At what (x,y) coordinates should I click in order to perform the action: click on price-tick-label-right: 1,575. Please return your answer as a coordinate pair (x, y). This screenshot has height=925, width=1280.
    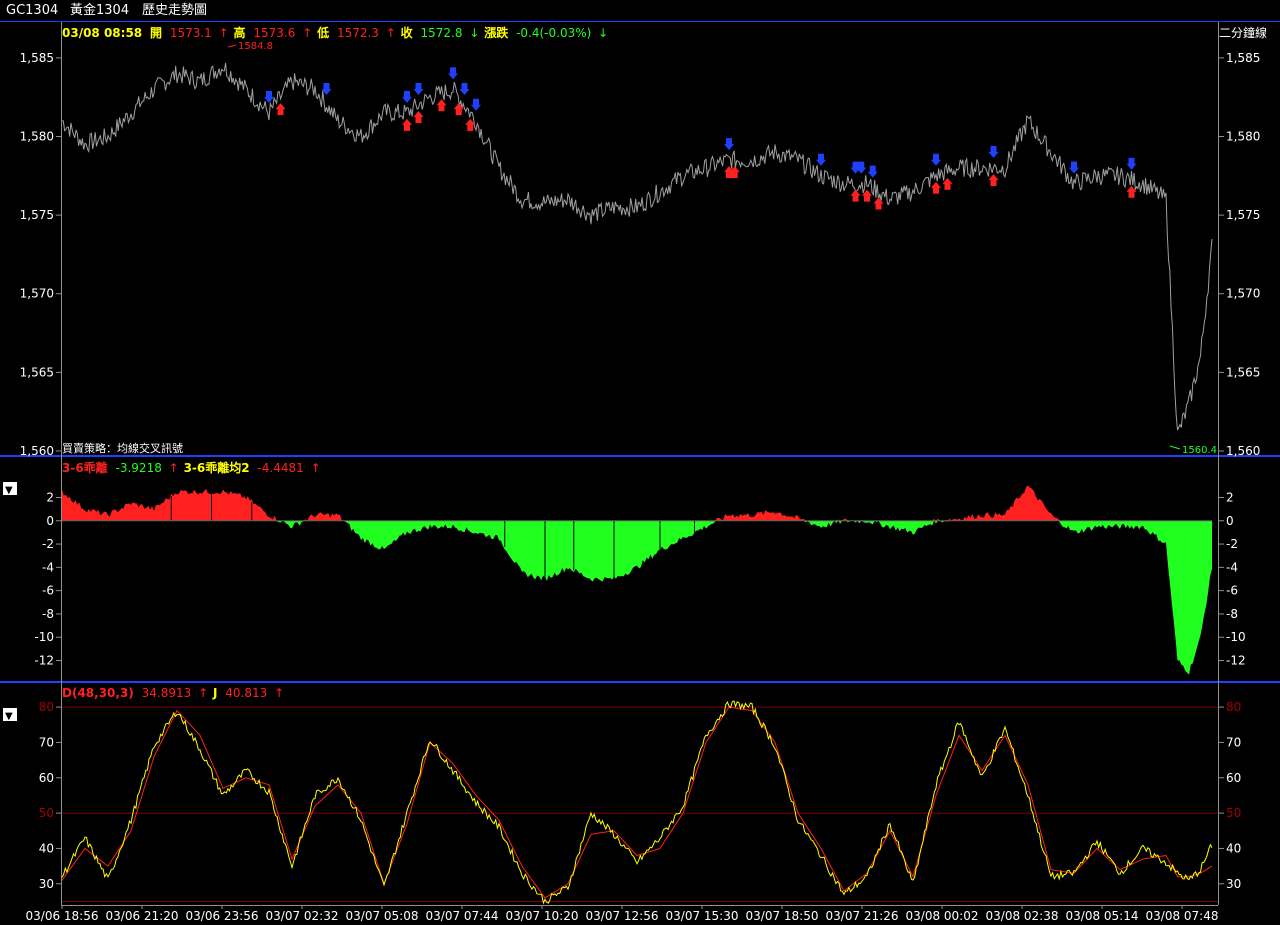
    Looking at the image, I should click on (1243, 215).